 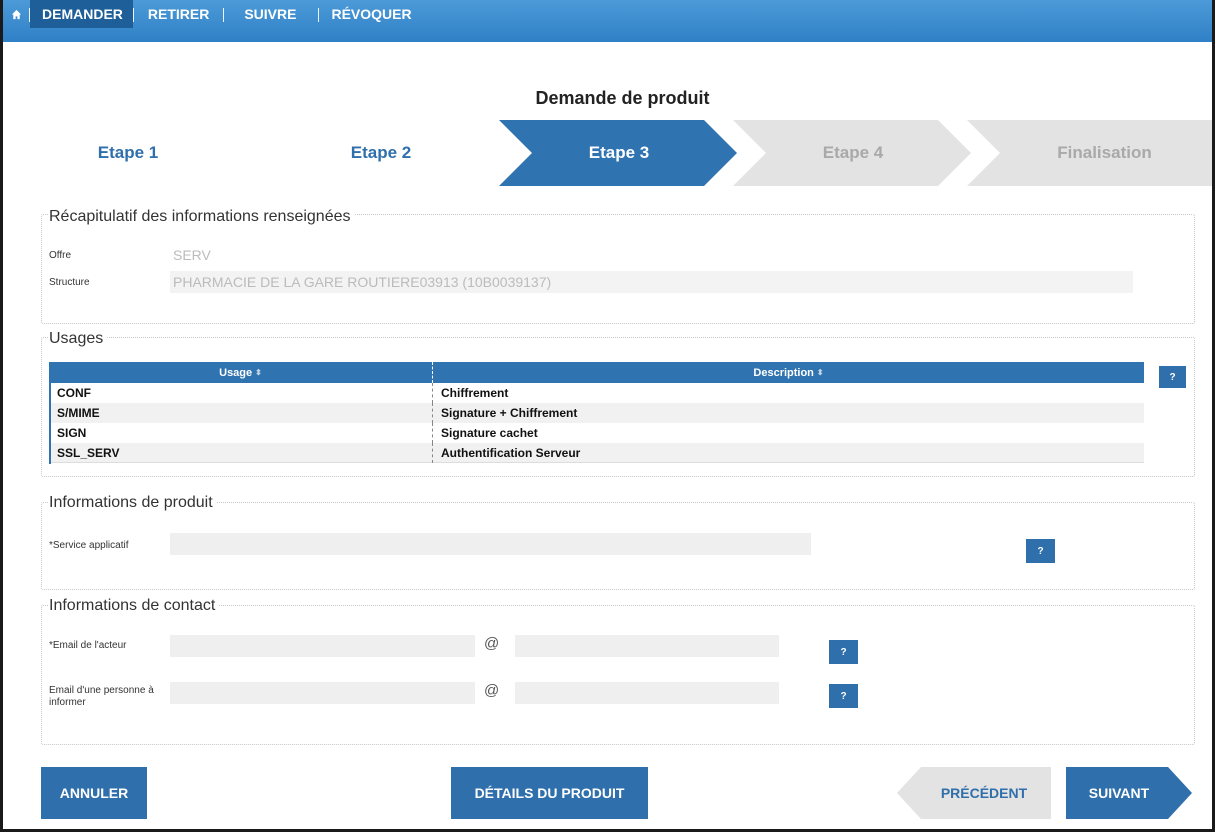 I want to click on previous-button: PRÉCÉDENT, so click(x=974, y=793).